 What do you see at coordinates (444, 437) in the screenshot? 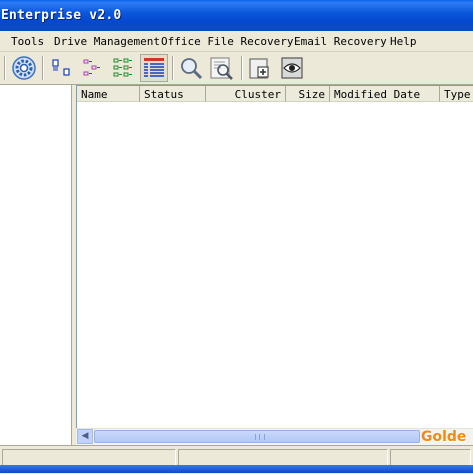
I see `brand-watermark: Golde` at bounding box center [444, 437].